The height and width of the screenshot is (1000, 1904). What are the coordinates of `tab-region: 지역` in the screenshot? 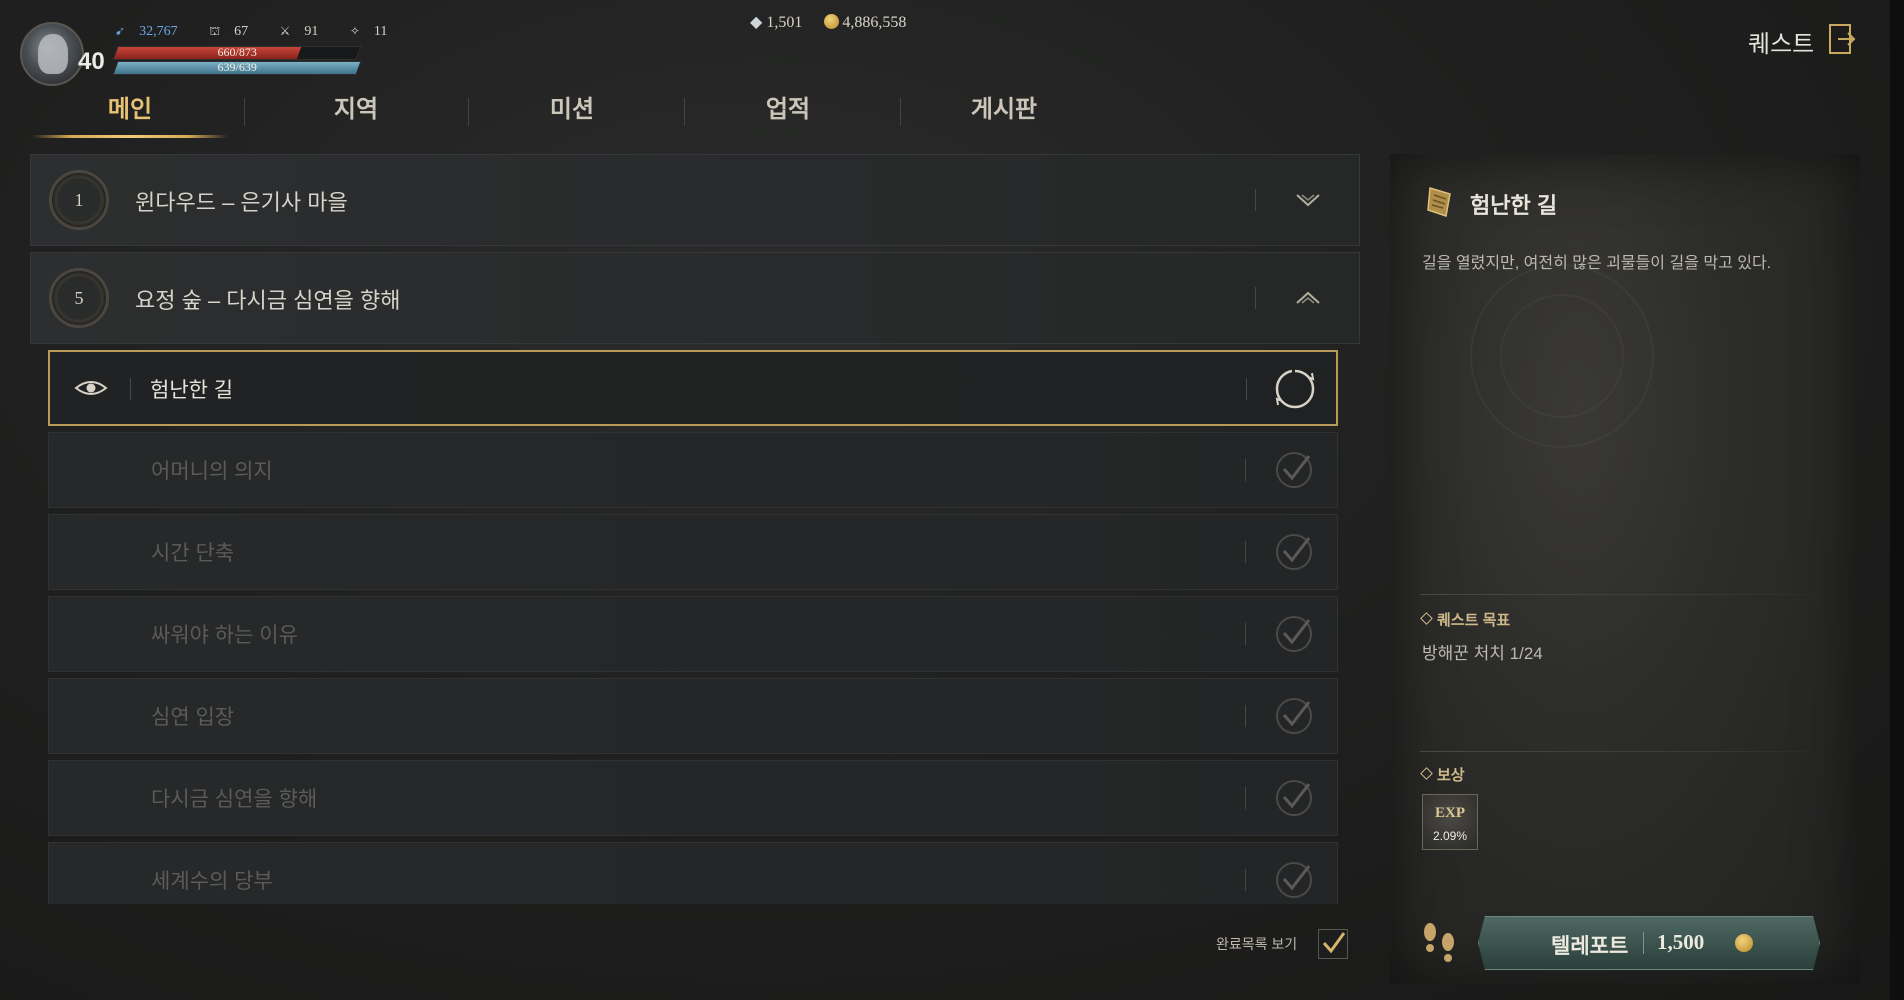 It's located at (356, 111).